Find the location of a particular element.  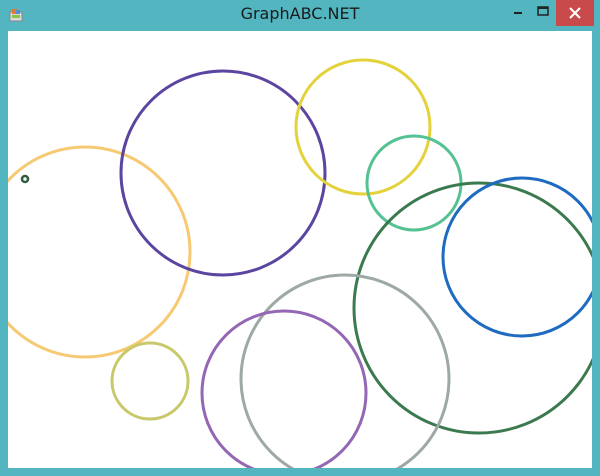

maximize-icon is located at coordinates (543, 11).